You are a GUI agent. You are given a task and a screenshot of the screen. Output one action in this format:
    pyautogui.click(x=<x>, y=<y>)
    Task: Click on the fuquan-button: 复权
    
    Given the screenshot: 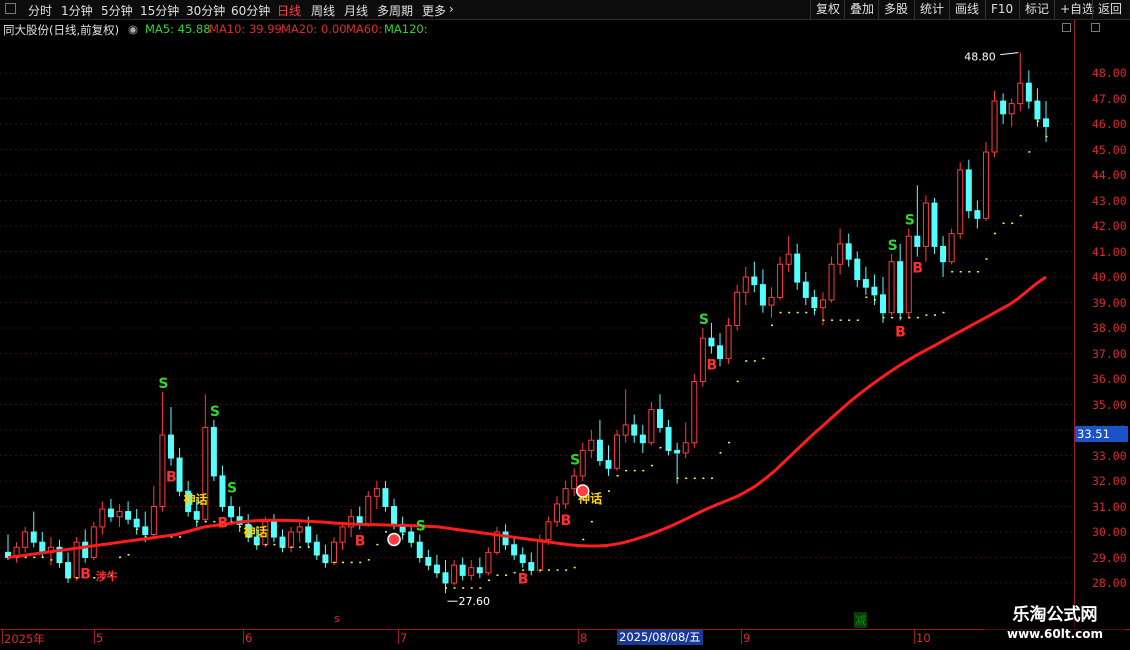 What is the action you would take?
    pyautogui.click(x=827, y=9)
    